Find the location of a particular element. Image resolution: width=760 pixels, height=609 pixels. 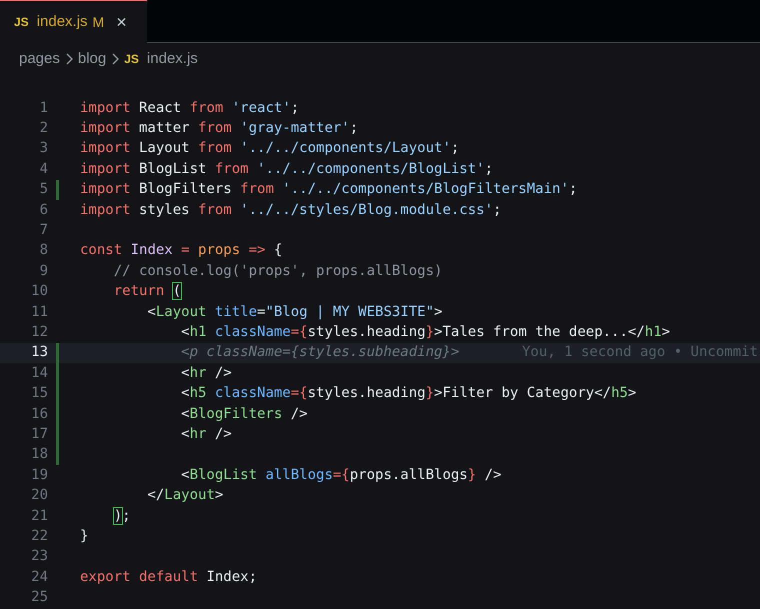

line-number: 20 is located at coordinates (39, 496).